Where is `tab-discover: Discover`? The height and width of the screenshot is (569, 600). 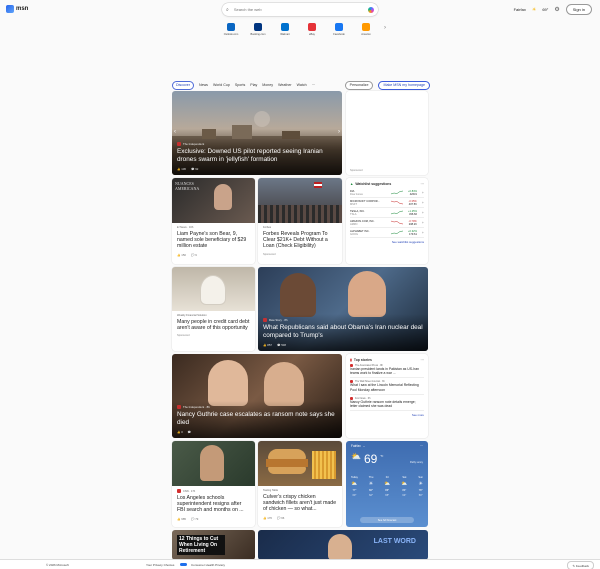
tab-discover: Discover is located at coordinates (183, 85).